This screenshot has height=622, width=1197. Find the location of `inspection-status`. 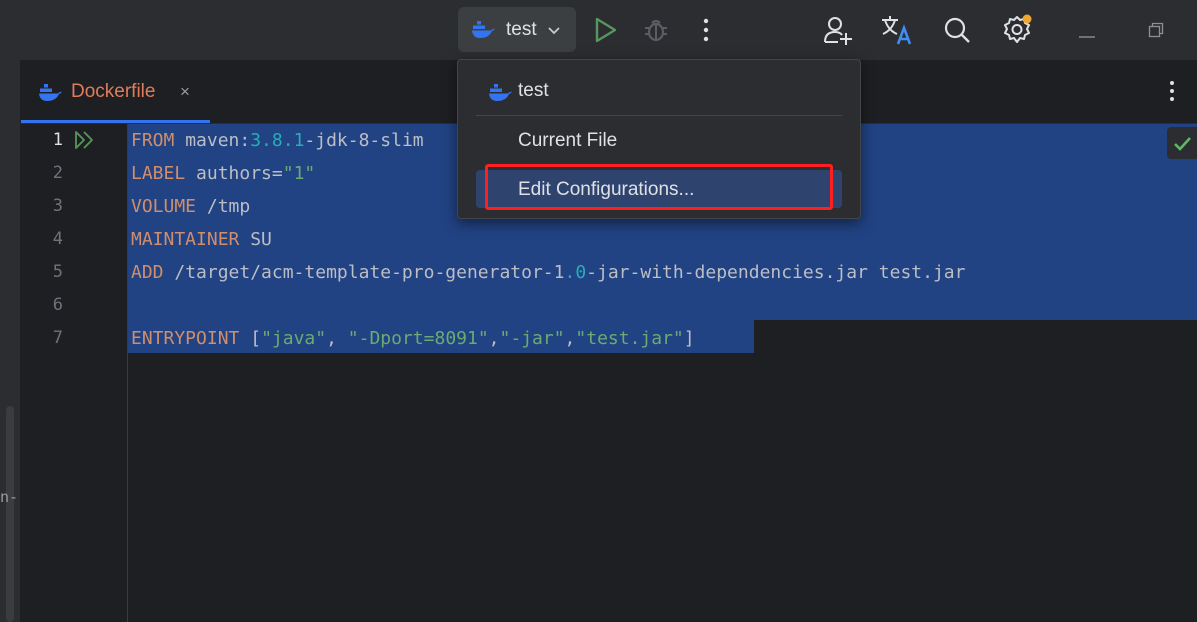

inspection-status is located at coordinates (1182, 143).